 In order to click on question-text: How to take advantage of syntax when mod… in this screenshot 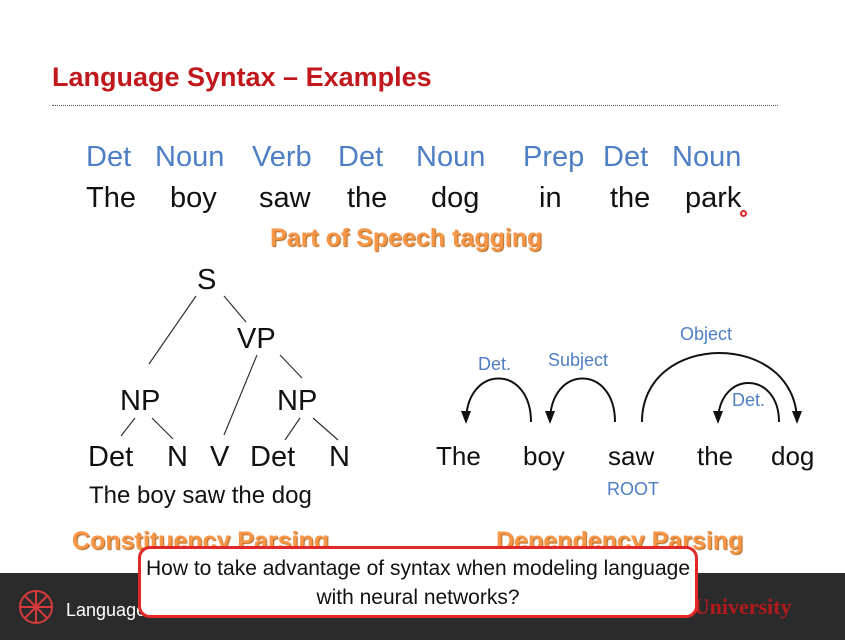, I will do `click(418, 583)`.